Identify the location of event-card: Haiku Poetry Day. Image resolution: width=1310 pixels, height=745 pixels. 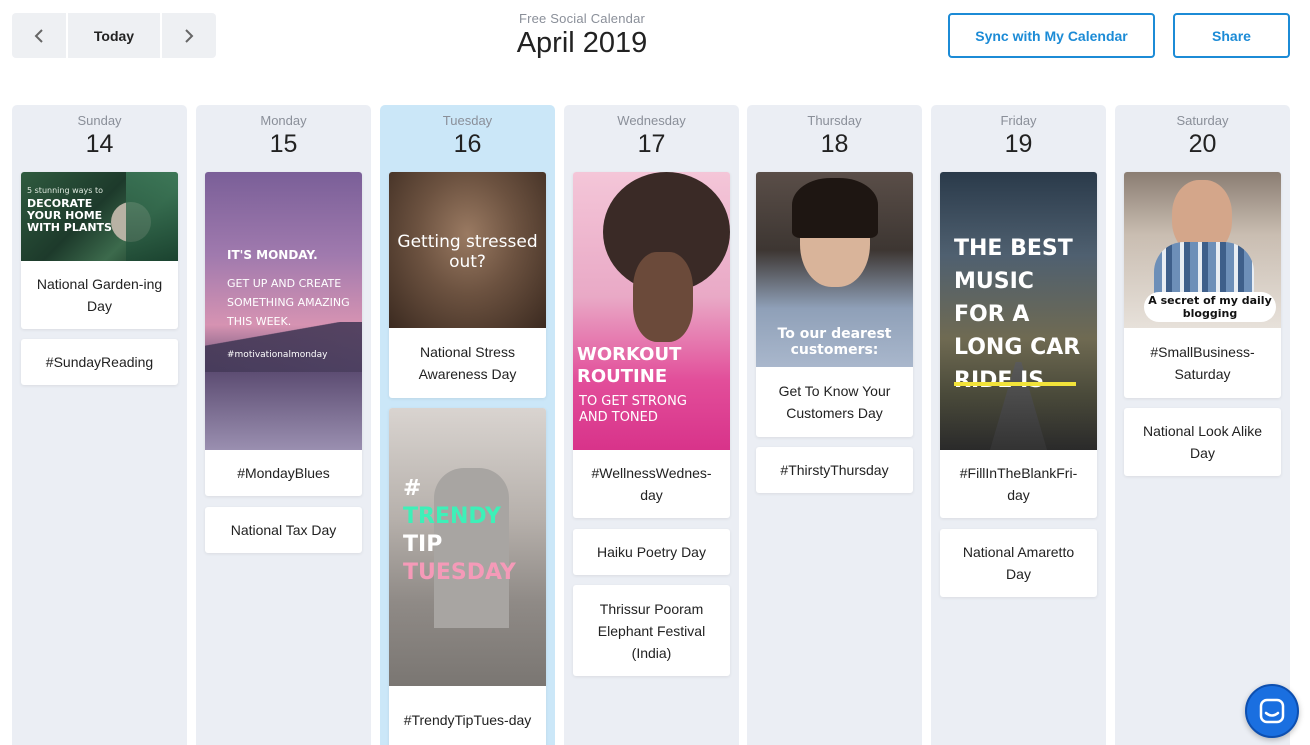
(651, 552).